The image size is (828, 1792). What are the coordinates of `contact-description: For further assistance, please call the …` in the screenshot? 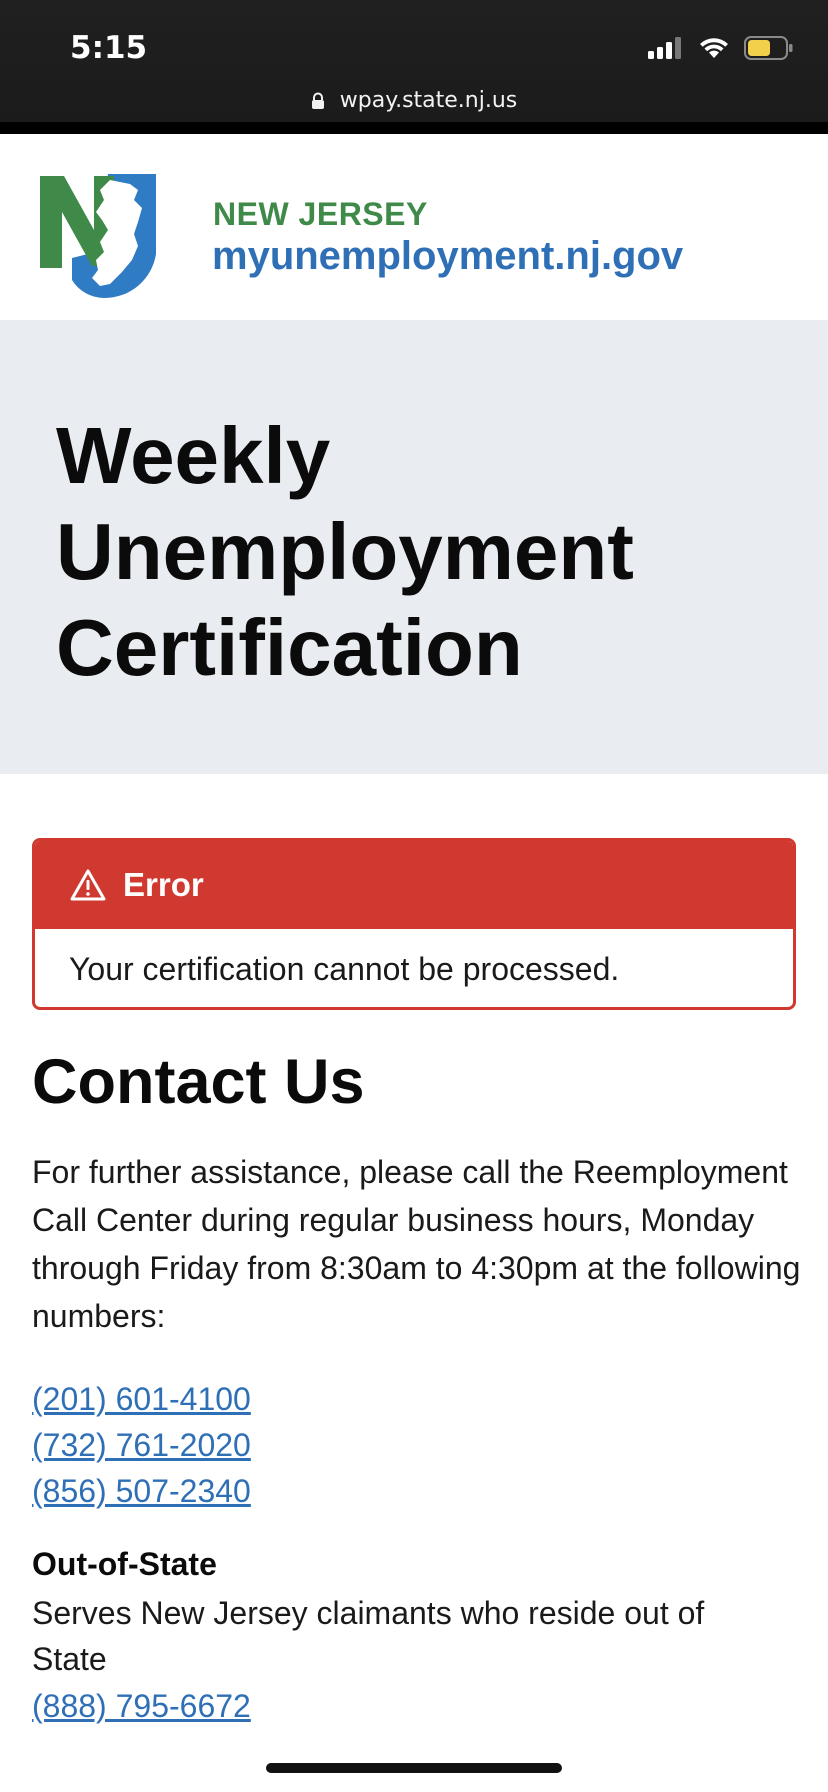 It's located at (416, 1244).